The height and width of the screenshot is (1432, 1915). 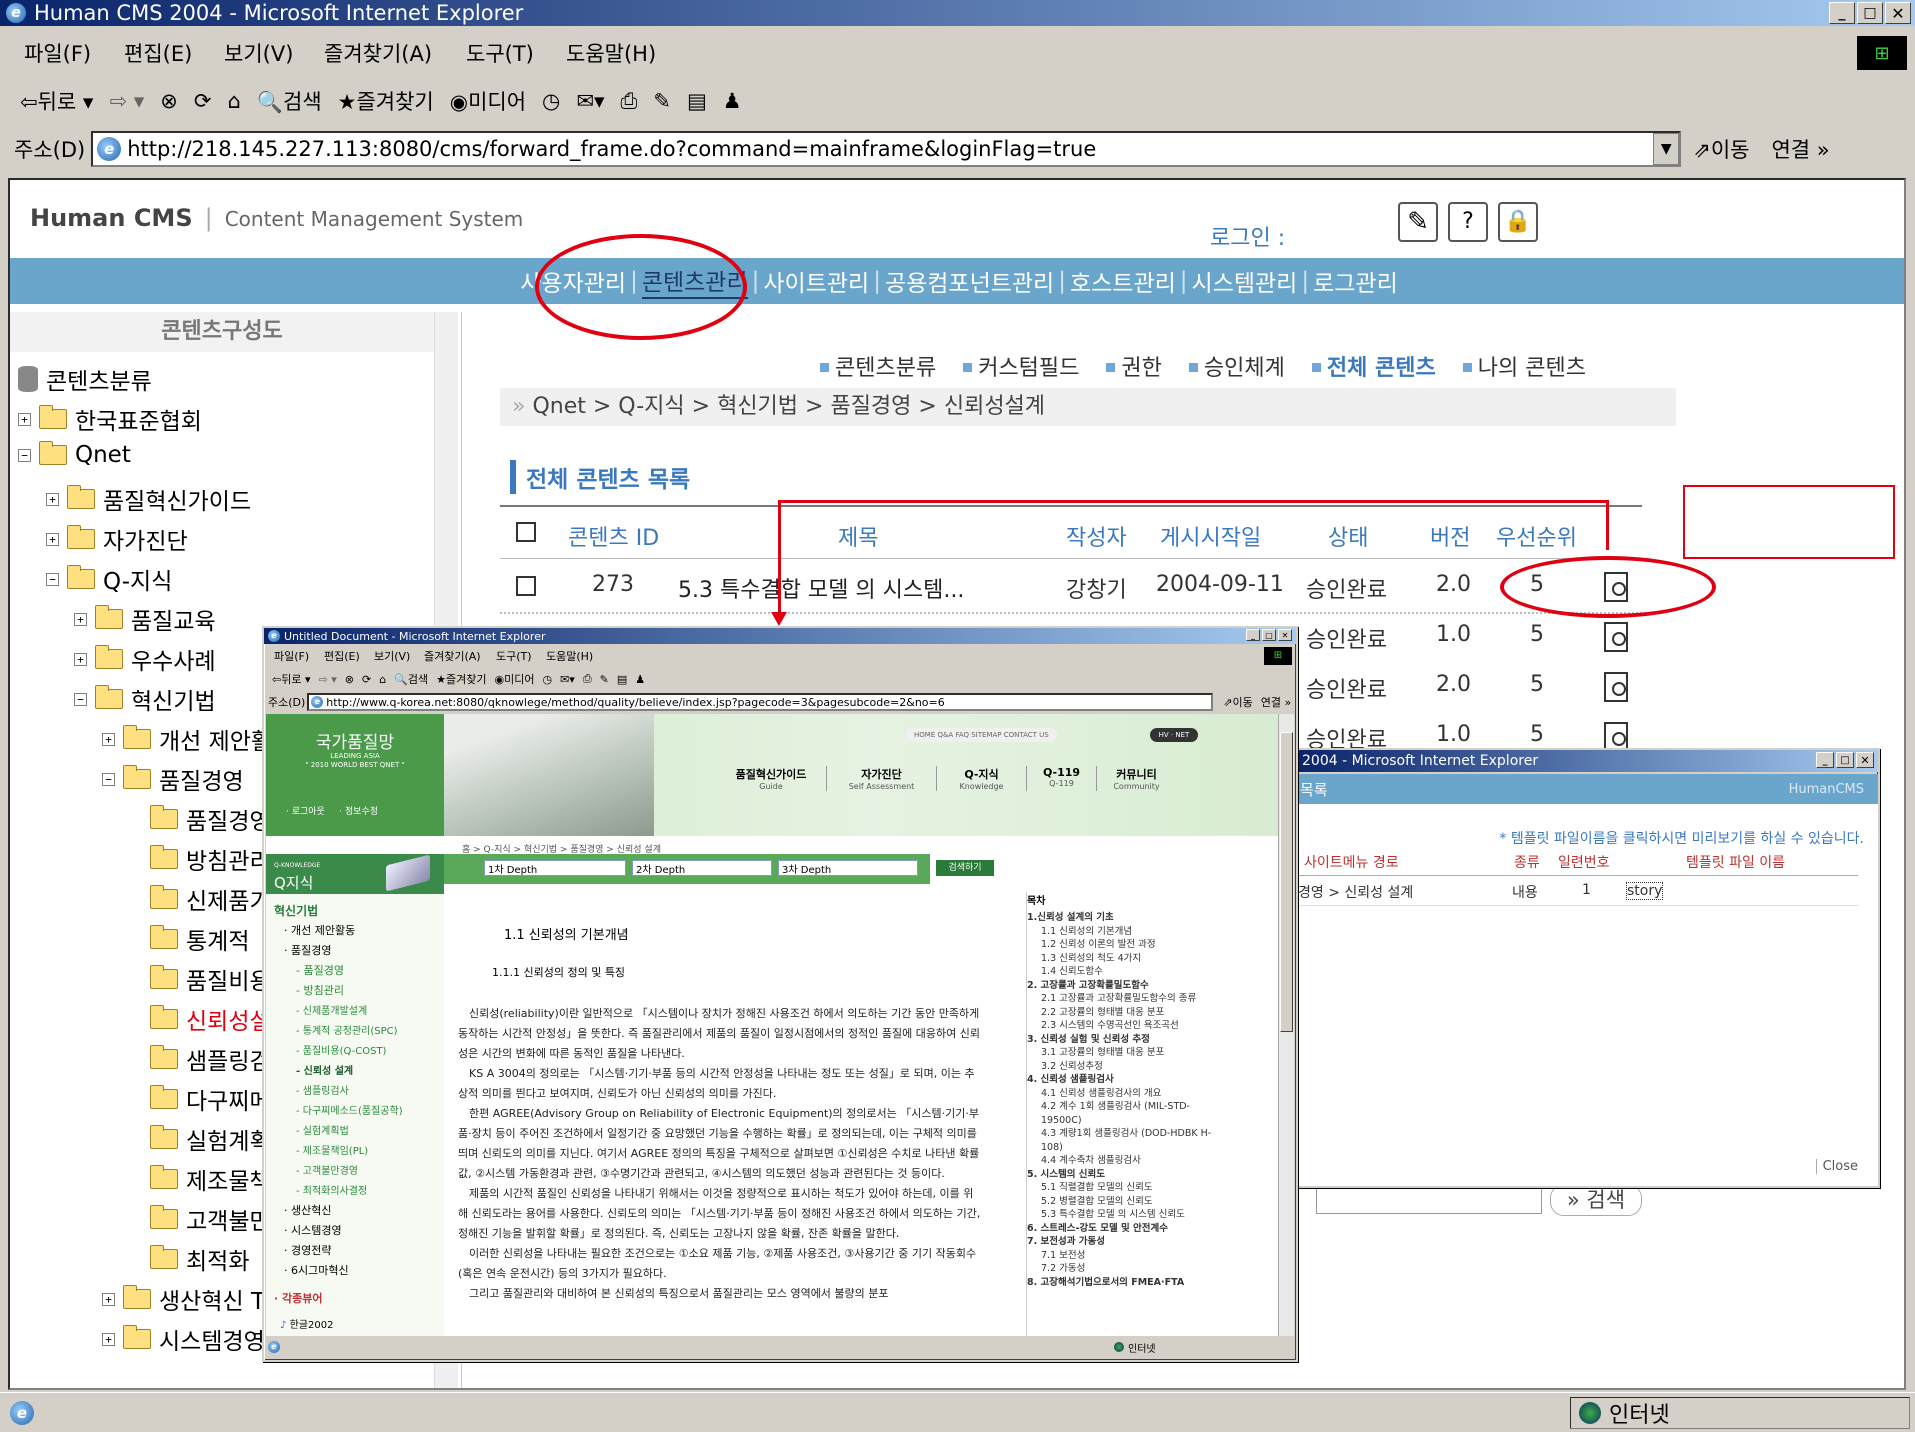 What do you see at coordinates (80, 699) in the screenshot?
I see `collapse-icon: −` at bounding box center [80, 699].